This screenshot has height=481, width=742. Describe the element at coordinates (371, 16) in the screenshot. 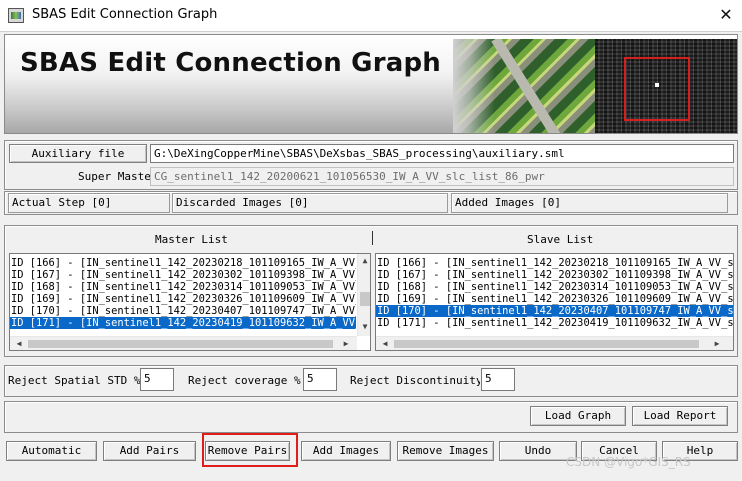

I see `title-bar: SBAS Edit Connection Graph ✕` at that location.